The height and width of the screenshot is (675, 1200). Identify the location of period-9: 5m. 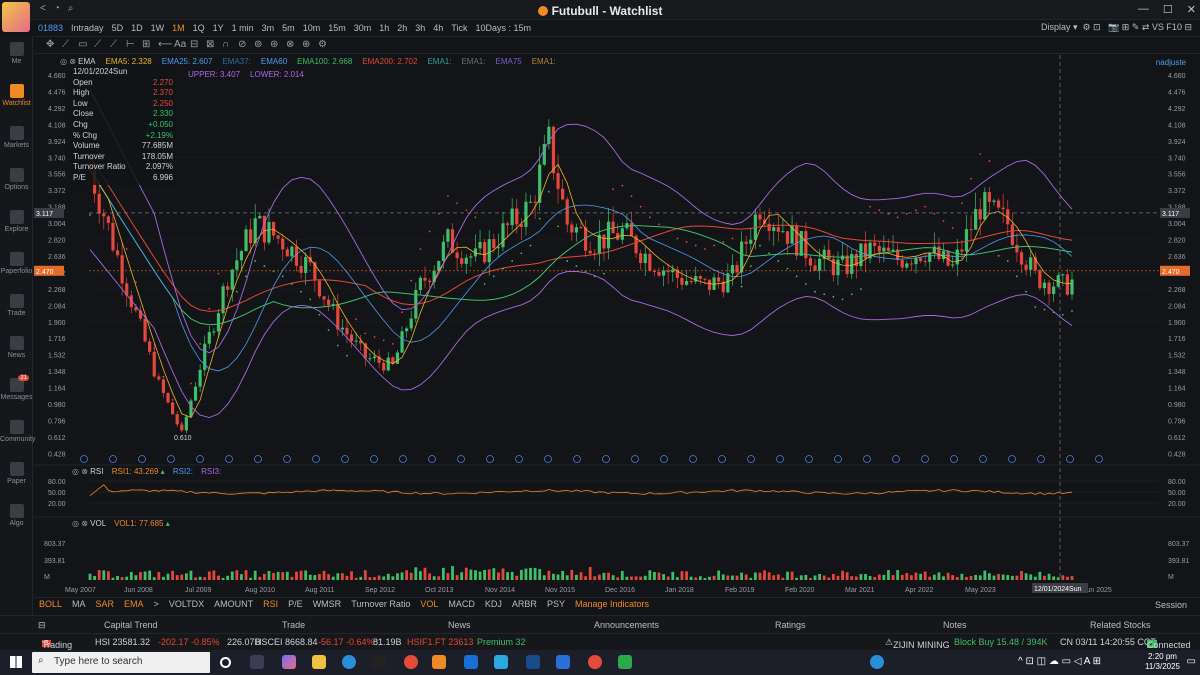
(288, 28).